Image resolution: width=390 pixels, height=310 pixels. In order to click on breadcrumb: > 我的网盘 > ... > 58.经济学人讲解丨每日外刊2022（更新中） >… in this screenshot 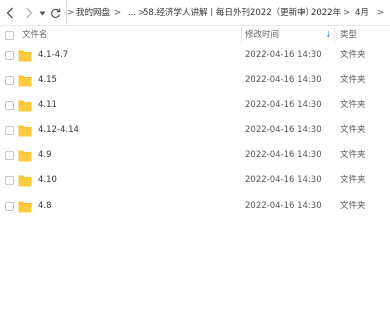, I will do `click(228, 13)`.